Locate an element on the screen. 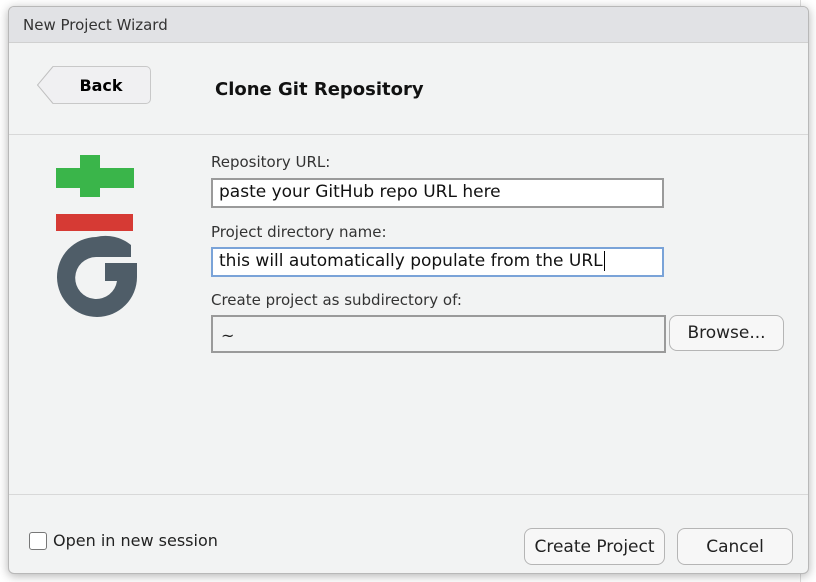  open-new-session-checkbox: Open in new session is located at coordinates (123, 540).